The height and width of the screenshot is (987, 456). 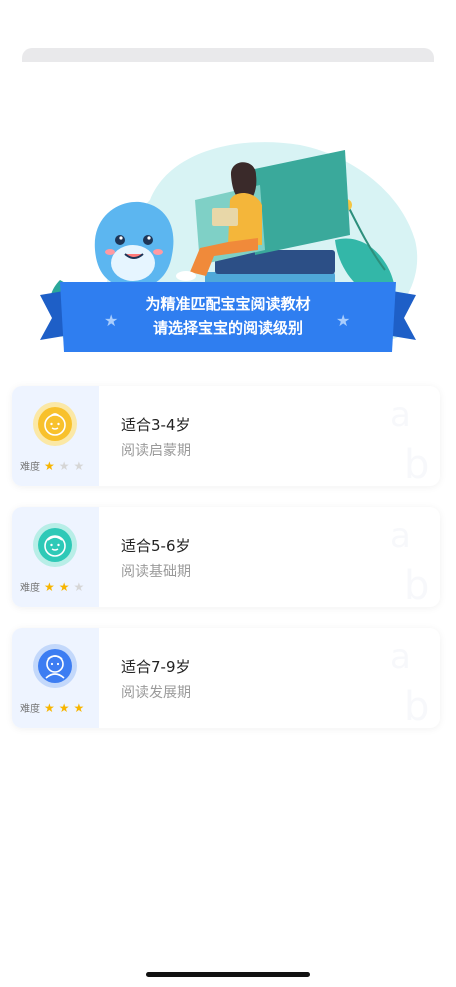 I want to click on level-stage-subtitle: 阅读基础期, so click(x=156, y=572).